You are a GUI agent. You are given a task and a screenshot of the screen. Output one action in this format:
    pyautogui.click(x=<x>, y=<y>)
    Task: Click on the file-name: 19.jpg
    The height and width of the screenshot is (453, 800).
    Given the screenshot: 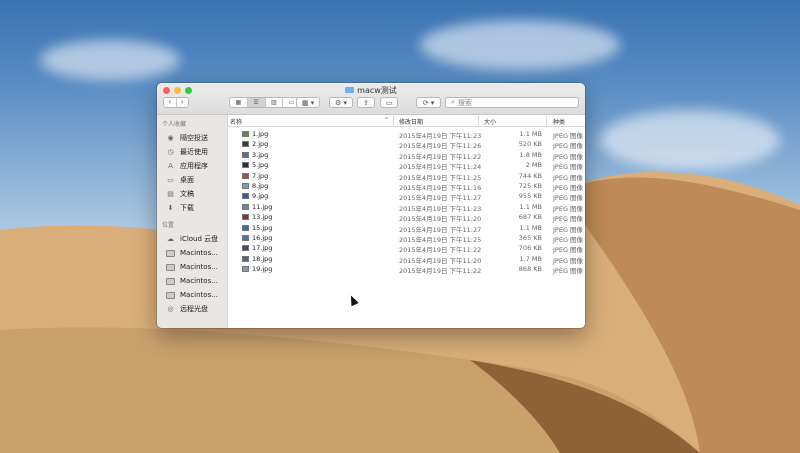 What is the action you would take?
    pyautogui.click(x=262, y=269)
    